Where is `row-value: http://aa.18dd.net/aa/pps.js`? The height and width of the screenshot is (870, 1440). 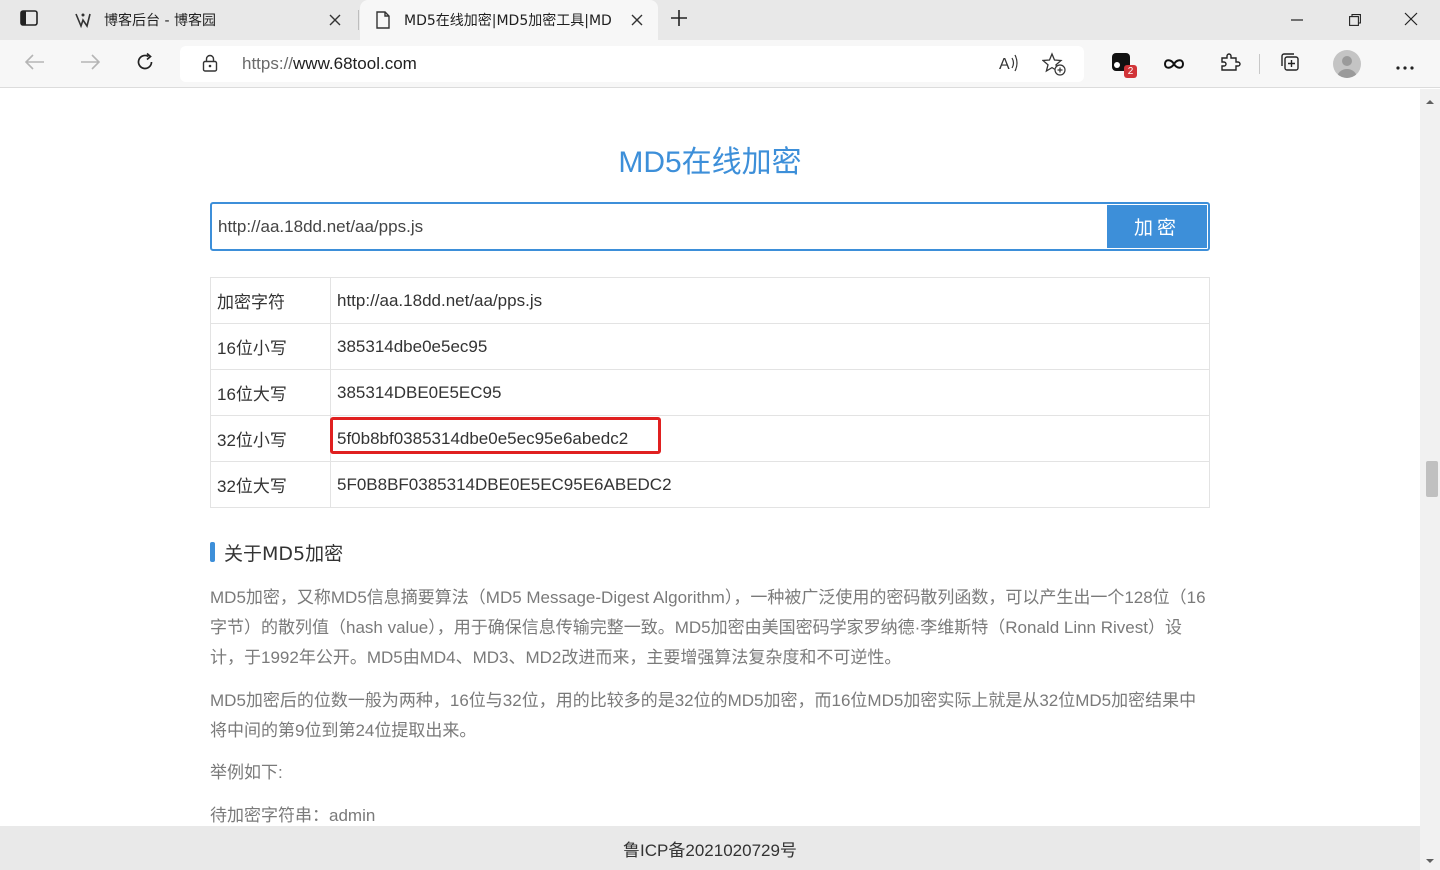 row-value: http://aa.18dd.net/aa/pps.js is located at coordinates (770, 300).